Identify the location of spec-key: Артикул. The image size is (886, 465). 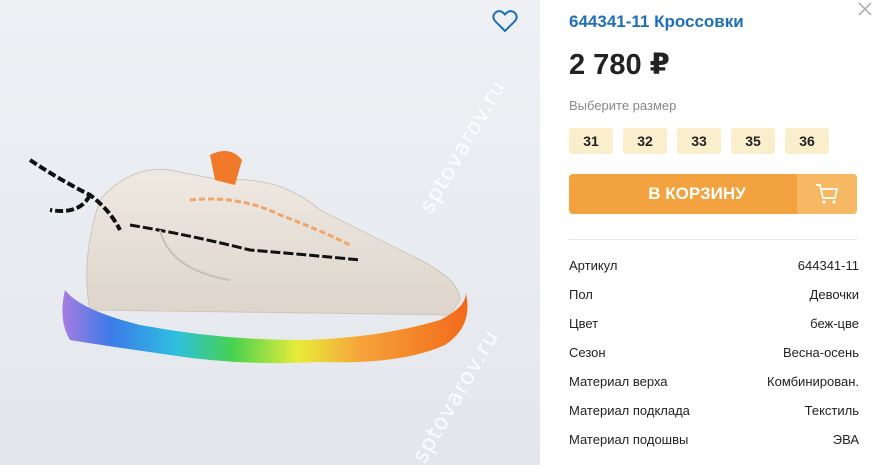
(593, 265).